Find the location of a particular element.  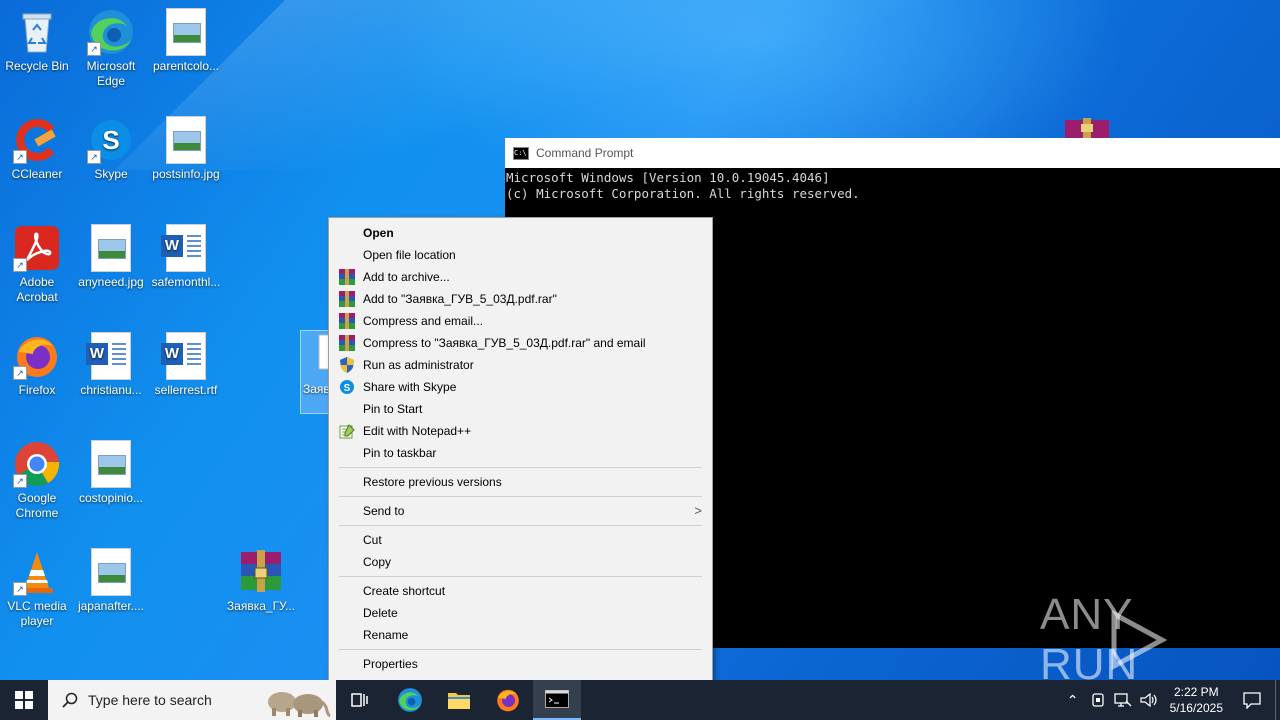

vlc-cone-icon: ↗ is located at coordinates (37, 572).